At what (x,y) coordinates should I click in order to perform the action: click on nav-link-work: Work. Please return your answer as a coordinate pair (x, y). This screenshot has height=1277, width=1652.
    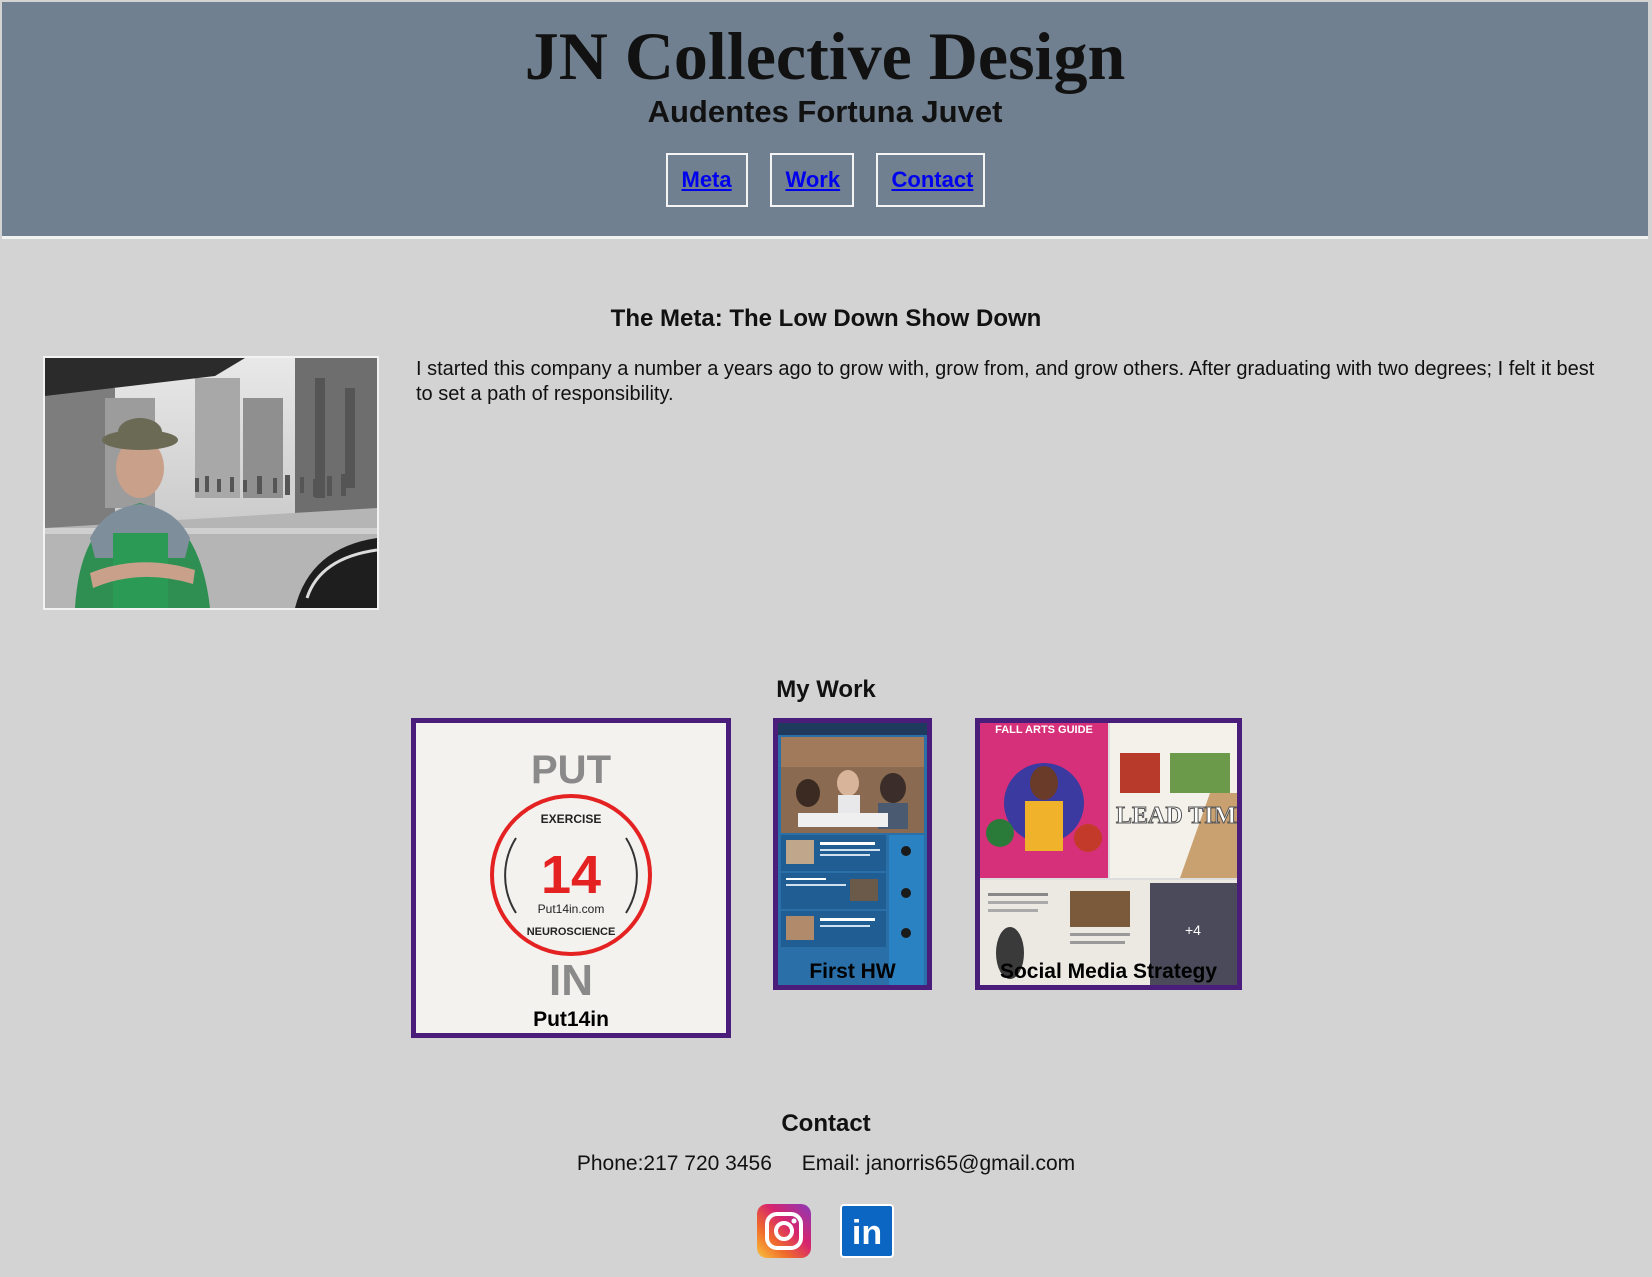
    Looking at the image, I should click on (811, 180).